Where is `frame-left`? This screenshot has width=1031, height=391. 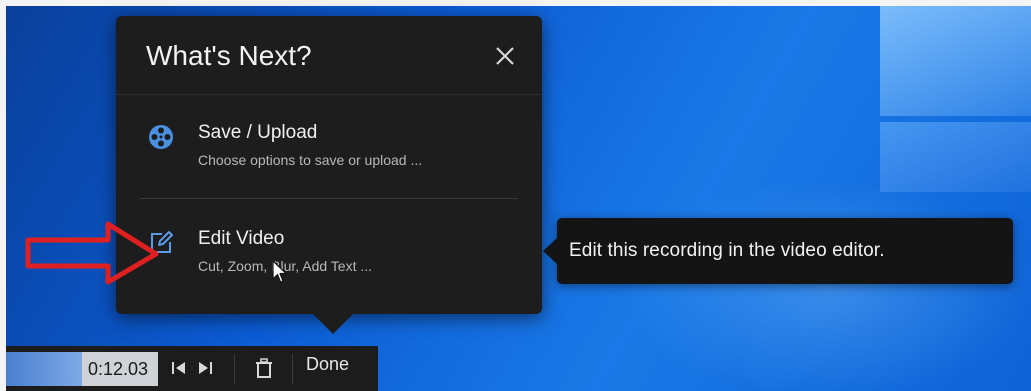
frame-left is located at coordinates (3, 195).